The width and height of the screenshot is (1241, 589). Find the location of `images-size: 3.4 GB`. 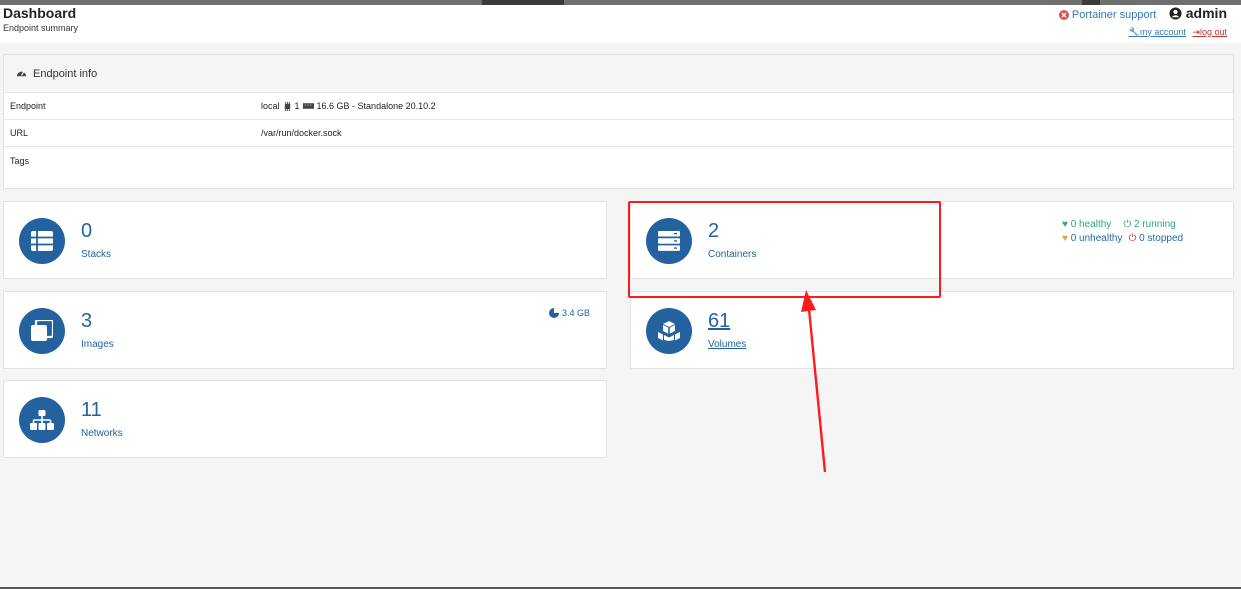

images-size: 3.4 GB is located at coordinates (569, 313).